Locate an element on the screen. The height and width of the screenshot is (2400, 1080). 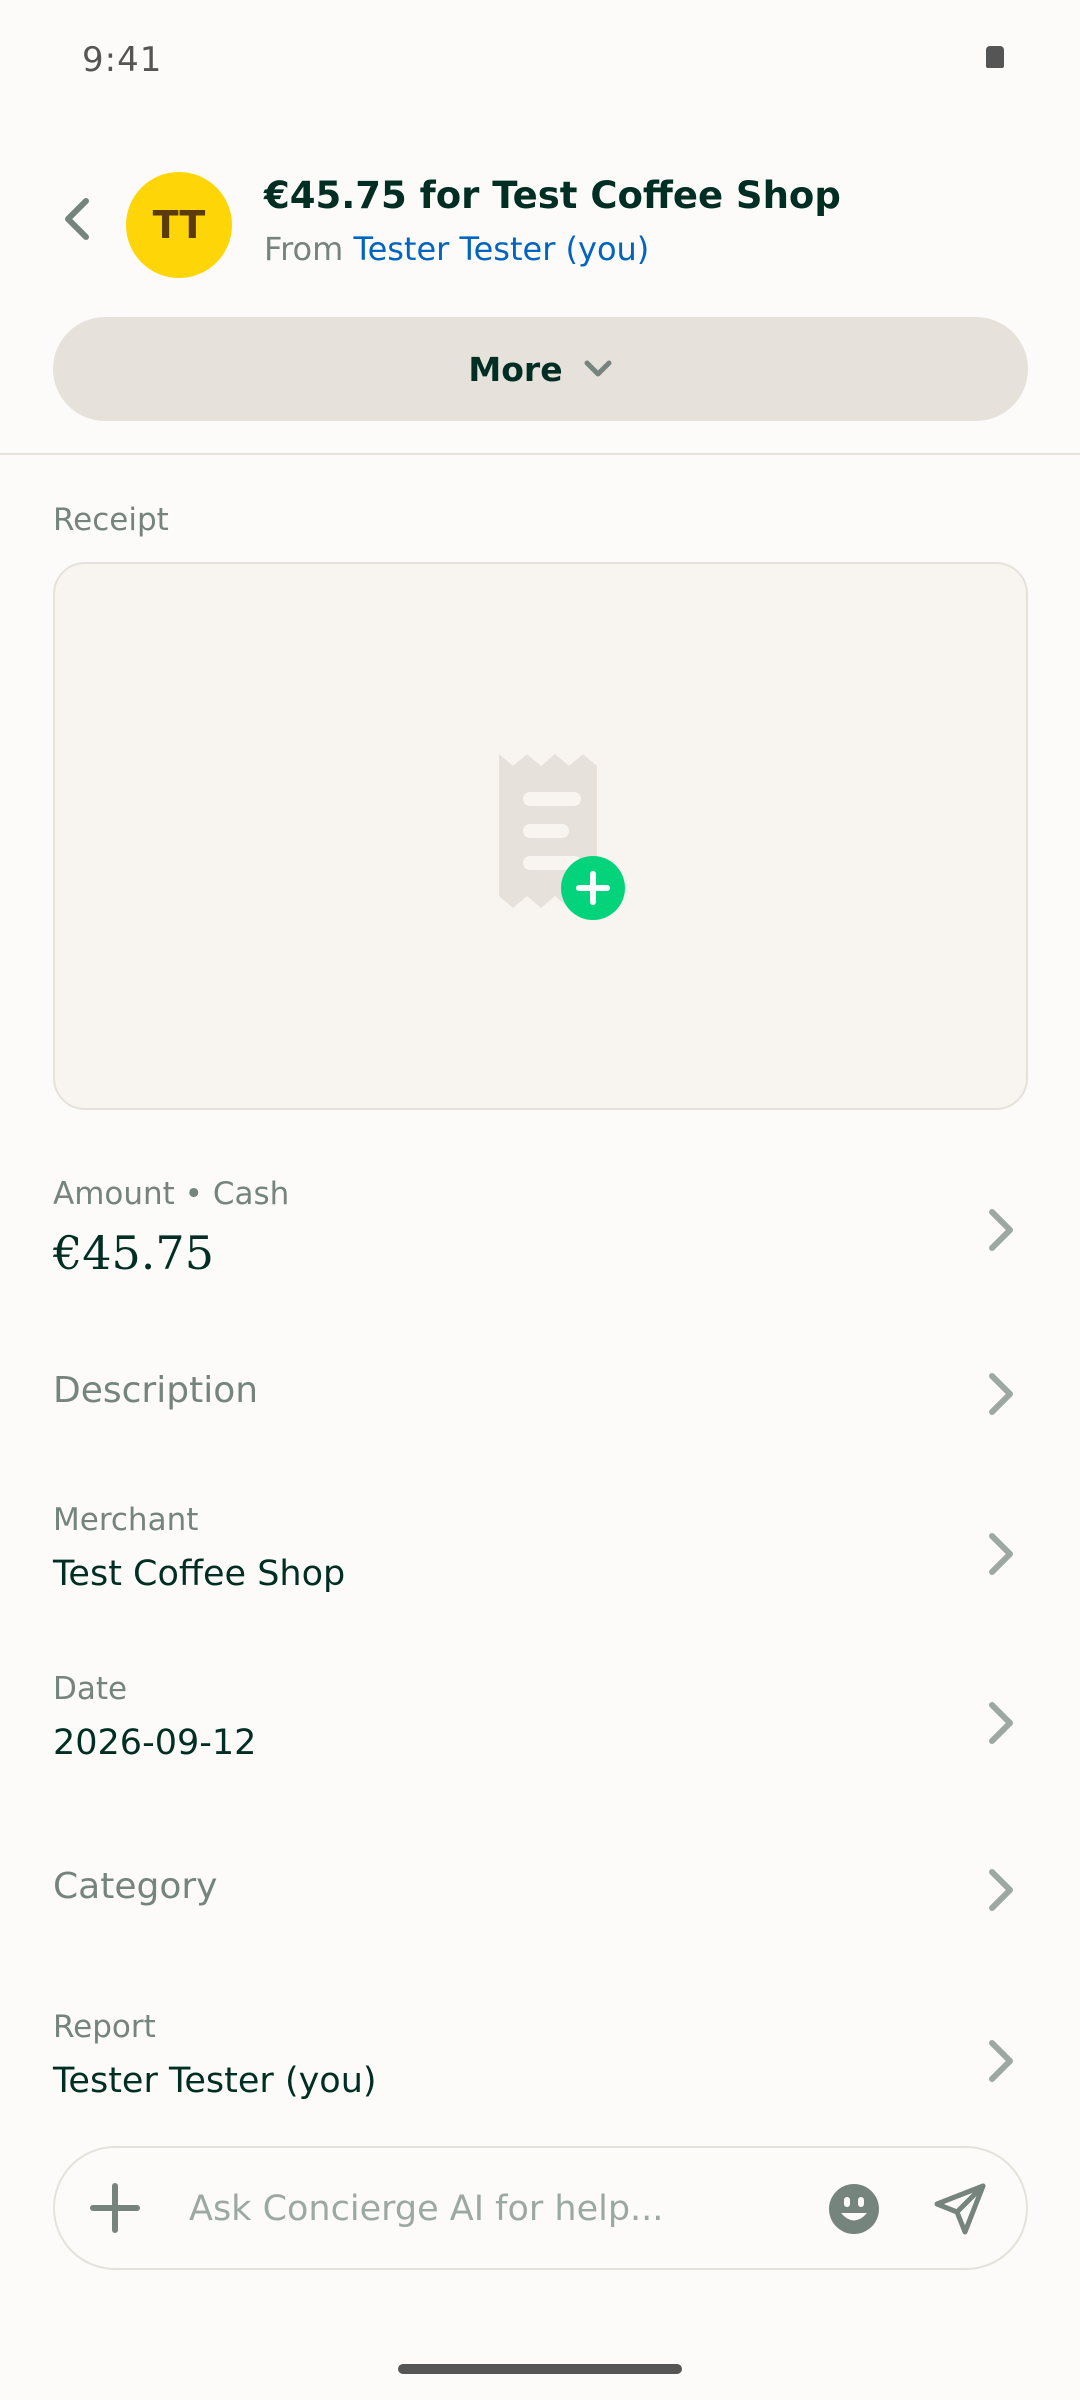
from-prefix: From is located at coordinates (309, 249).